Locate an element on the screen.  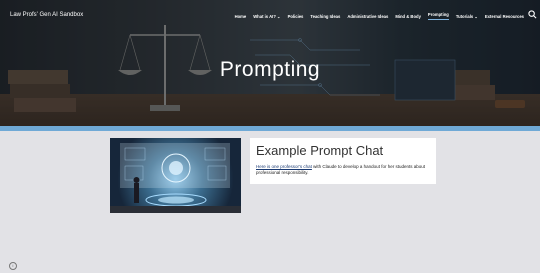
nav-policies: Policies is located at coordinates (296, 16).